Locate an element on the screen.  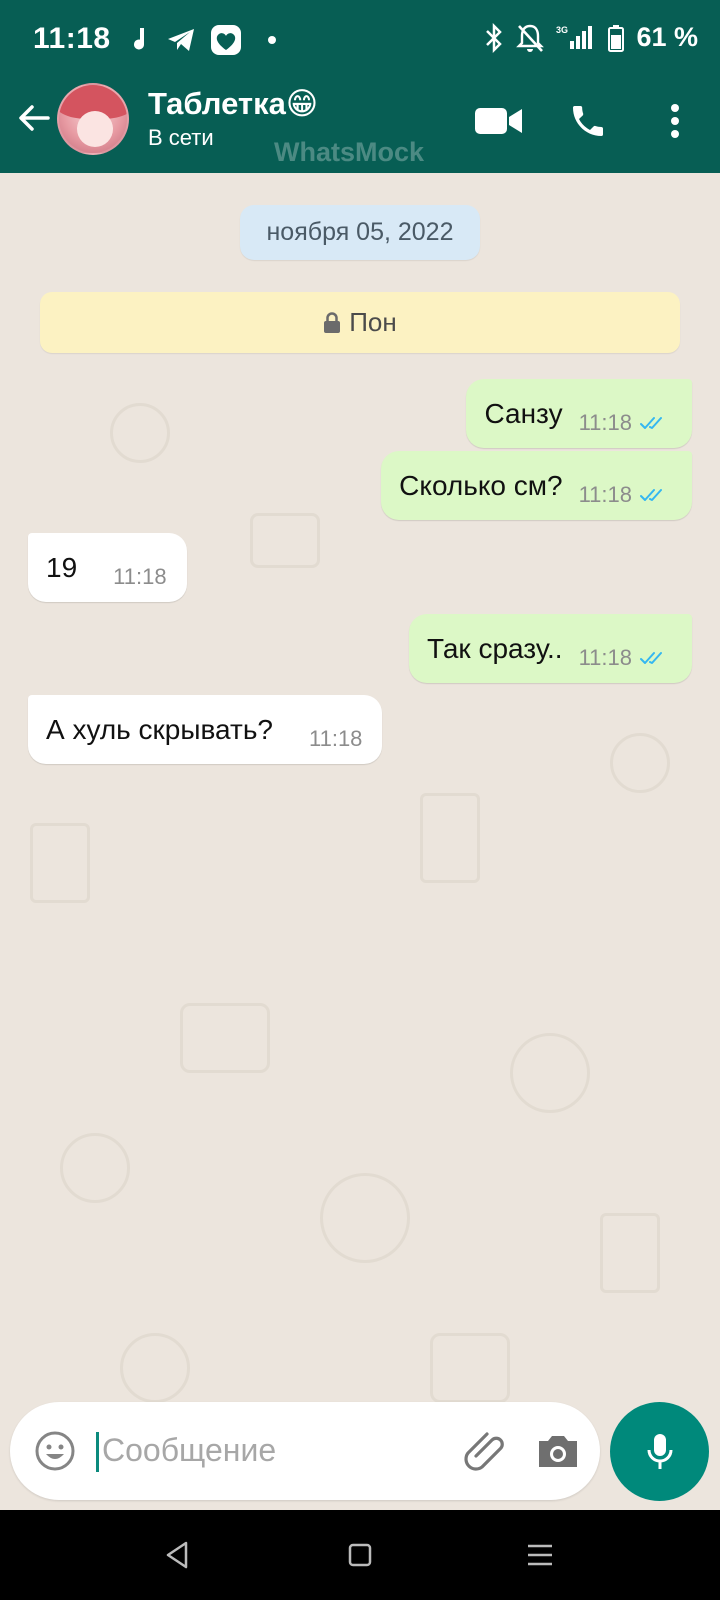
svg-text: 3G is located at coordinates (562, 30).